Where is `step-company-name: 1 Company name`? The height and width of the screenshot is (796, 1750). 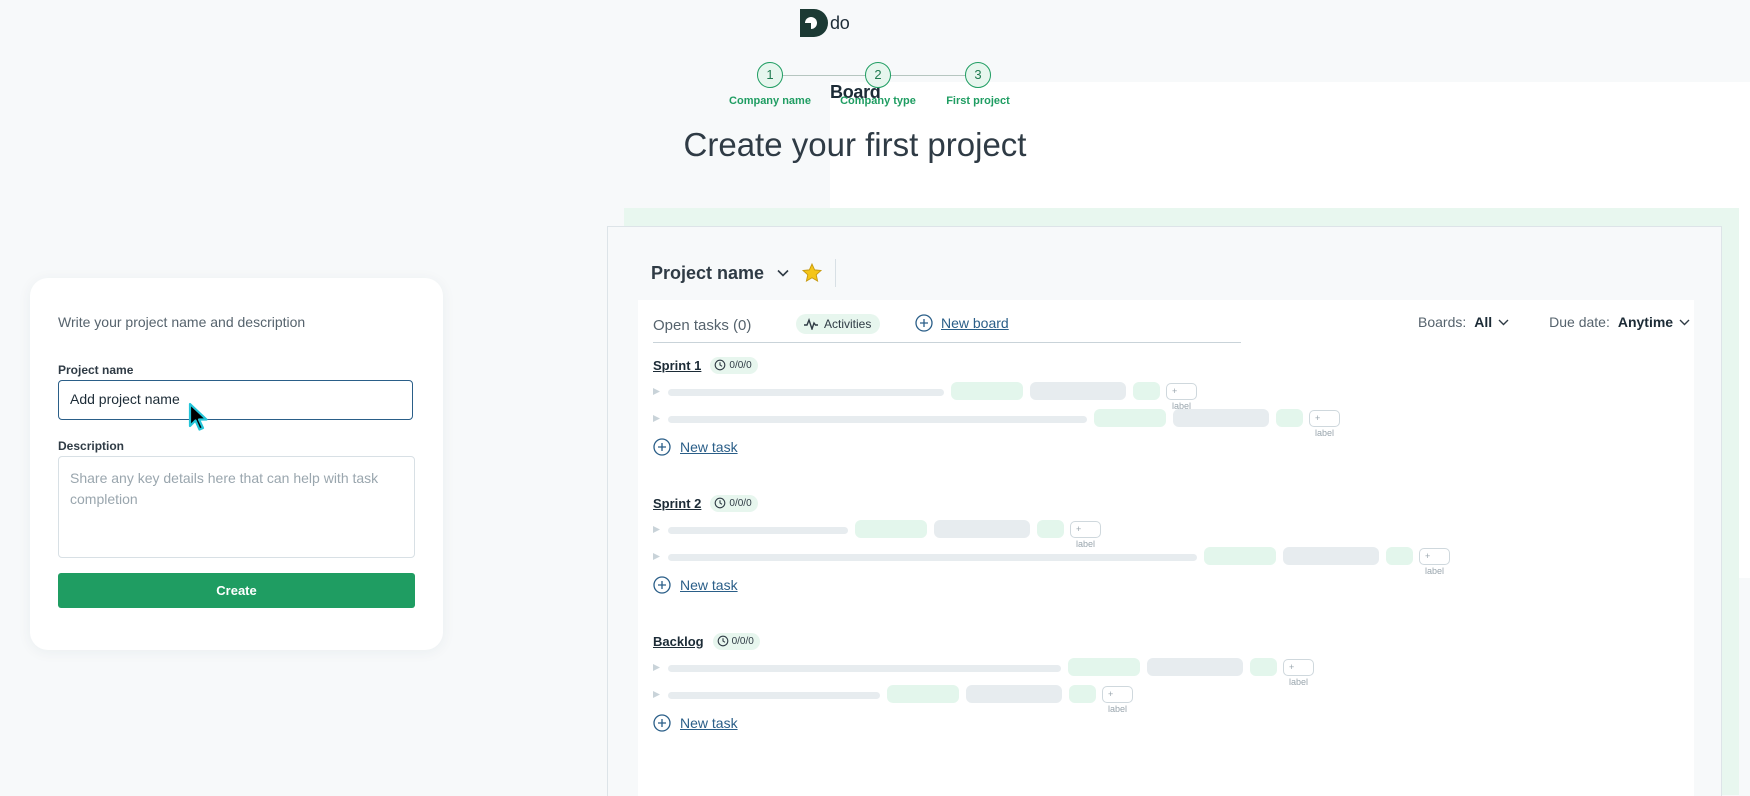 step-company-name: 1 Company name is located at coordinates (770, 84).